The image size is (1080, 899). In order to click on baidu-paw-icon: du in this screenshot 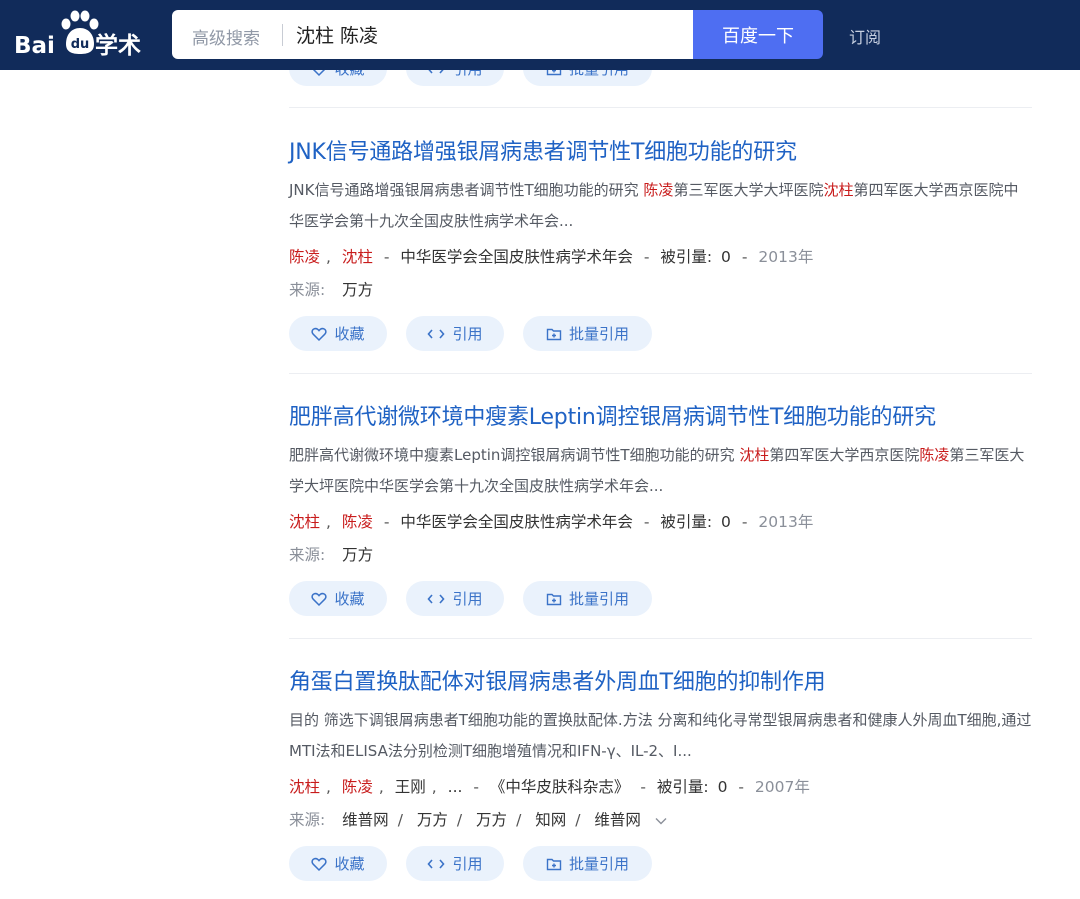, I will do `click(80, 32)`.